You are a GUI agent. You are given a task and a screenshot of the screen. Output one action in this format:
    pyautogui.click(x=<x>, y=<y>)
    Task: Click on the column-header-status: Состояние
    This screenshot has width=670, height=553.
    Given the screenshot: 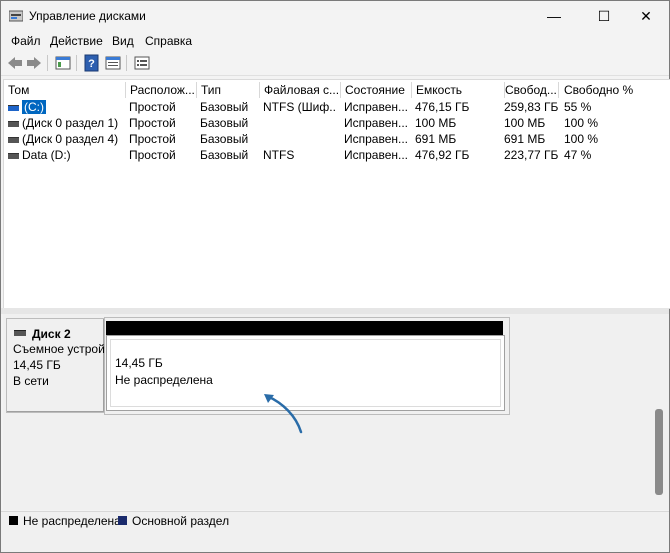 What is the action you would take?
    pyautogui.click(x=376, y=90)
    